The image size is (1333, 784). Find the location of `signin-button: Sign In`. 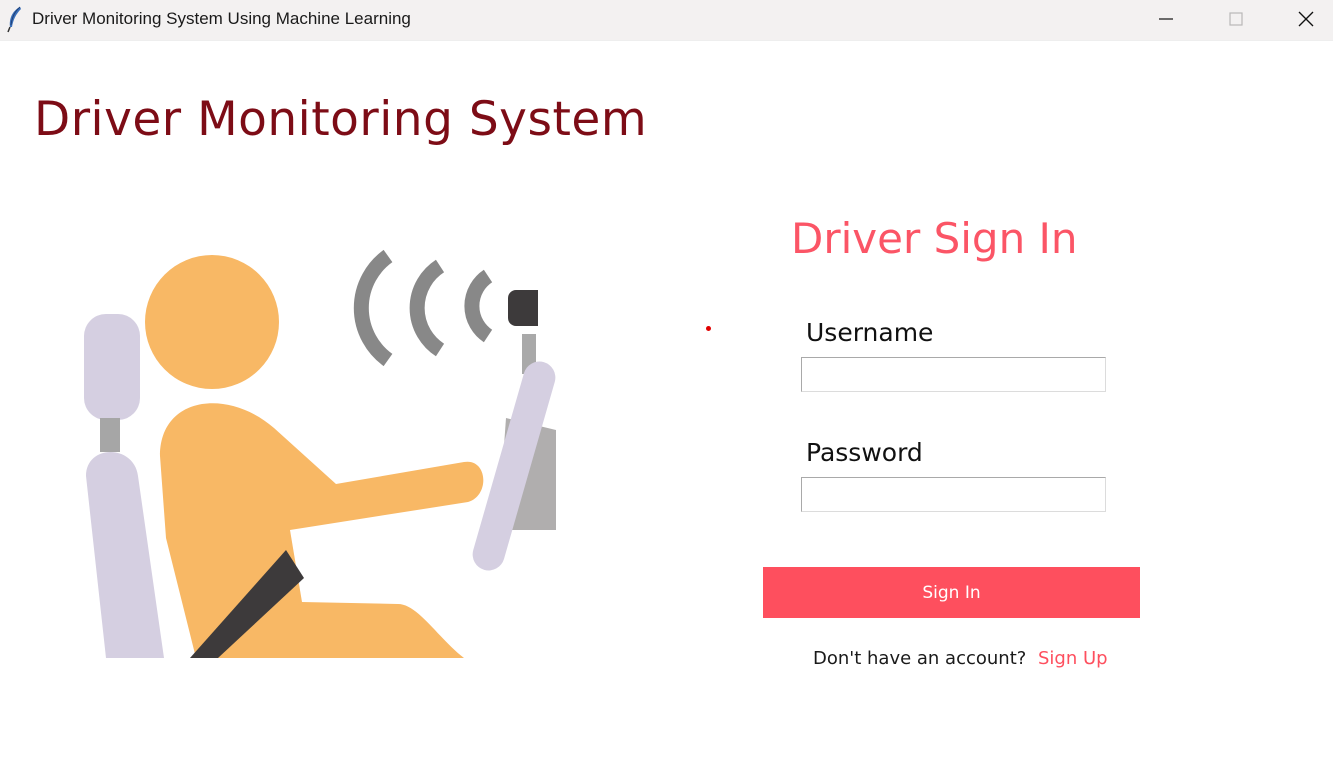

signin-button: Sign In is located at coordinates (951, 592).